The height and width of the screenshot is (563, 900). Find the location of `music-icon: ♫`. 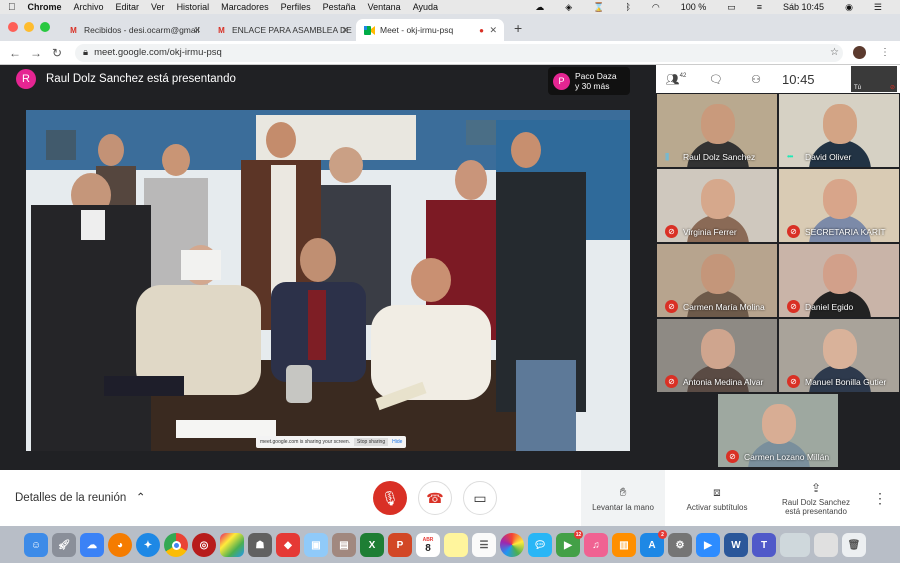

music-icon: ♫ is located at coordinates (596, 545).